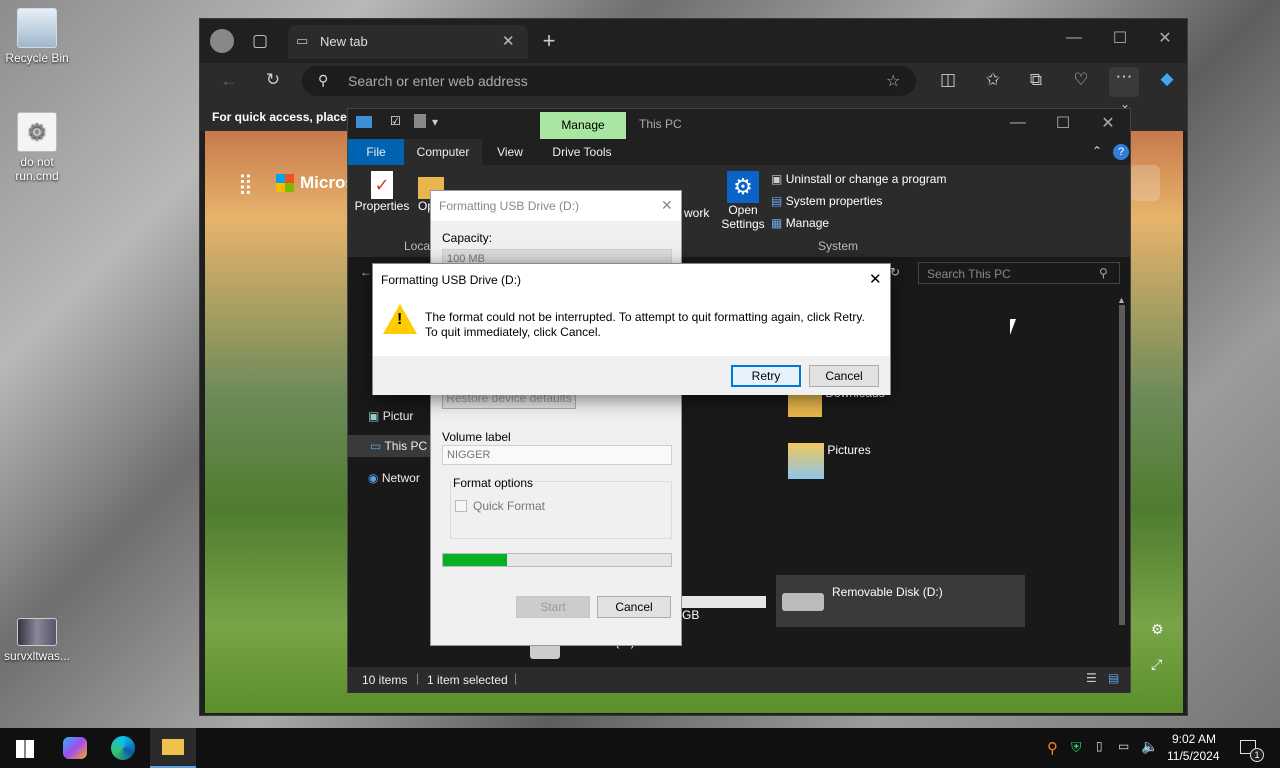 The width and height of the screenshot is (1280, 768). What do you see at coordinates (509, 506) in the screenshot?
I see `quick-format-label: Quick Format` at bounding box center [509, 506].